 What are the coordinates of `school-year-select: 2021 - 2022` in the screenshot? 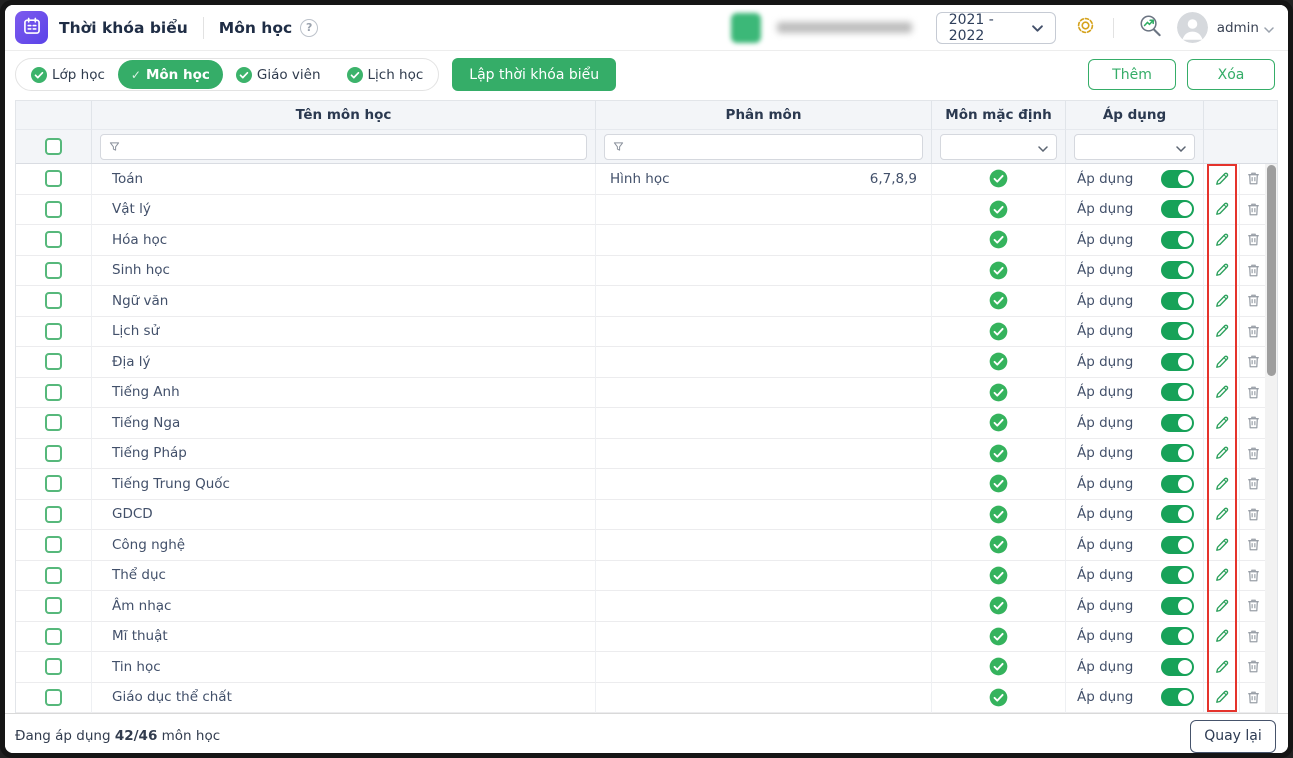 It's located at (995, 27).